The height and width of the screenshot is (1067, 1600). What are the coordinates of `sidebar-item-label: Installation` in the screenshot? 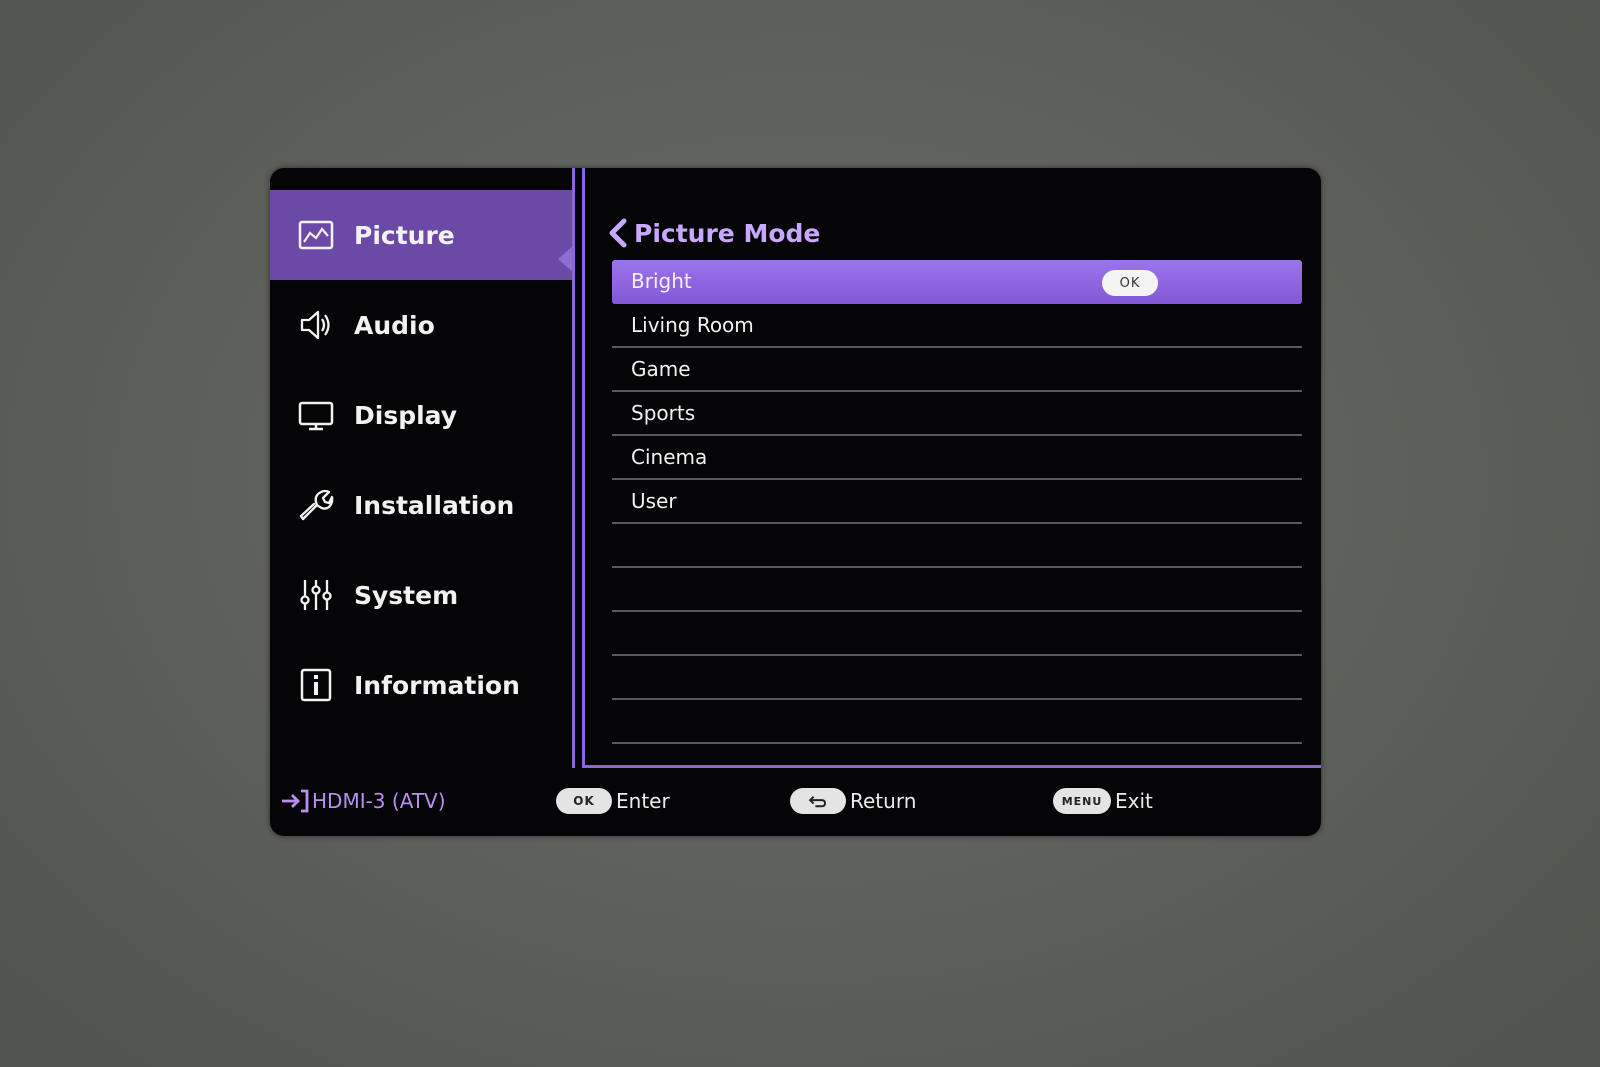 It's located at (434, 505).